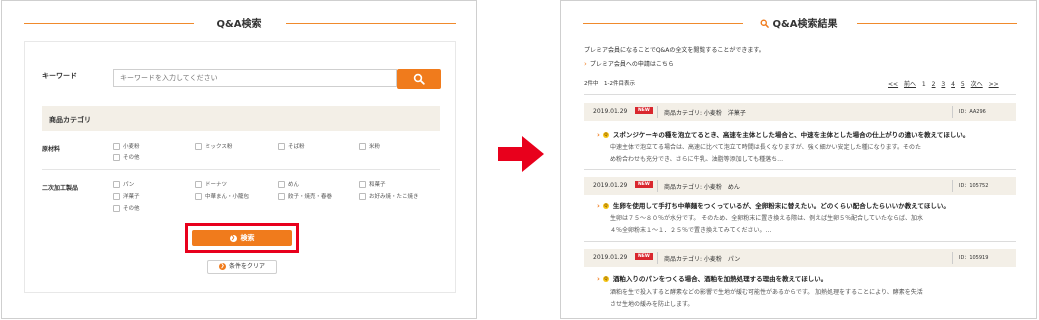 The image size is (1039, 320). What do you see at coordinates (131, 147) in the screenshot?
I see `checkbox-label: 小麦粉` at bounding box center [131, 147].